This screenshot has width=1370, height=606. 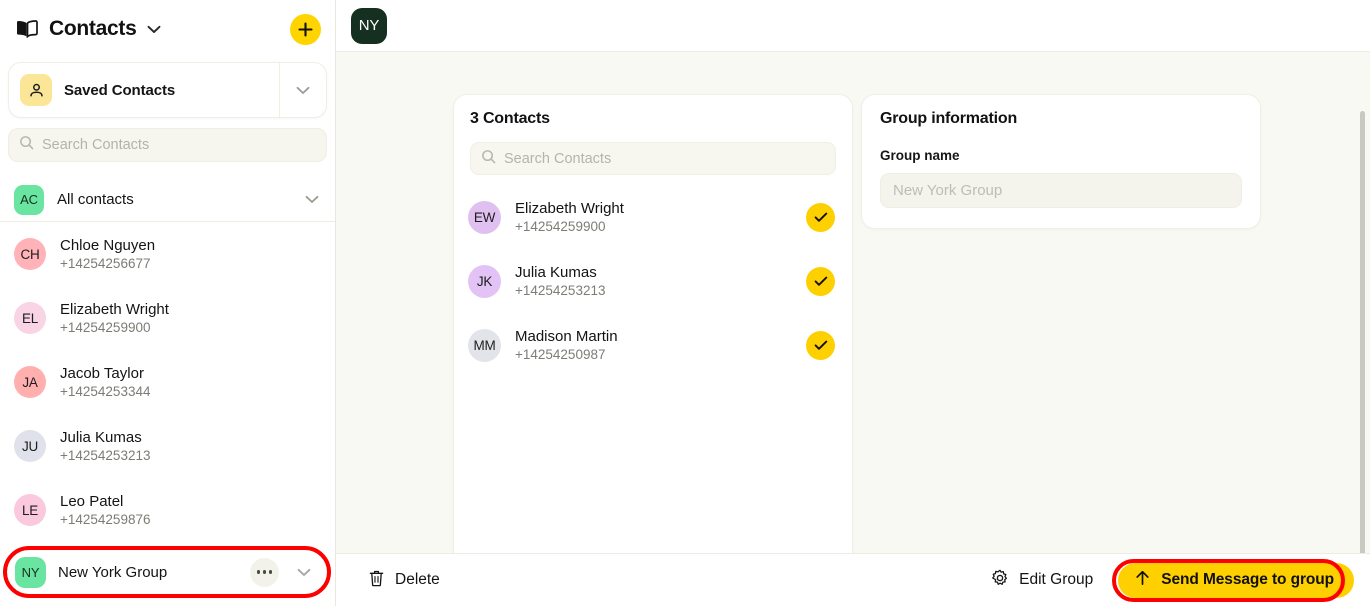 I want to click on saved-contacts-label-group: Saved Contacts, so click(x=144, y=90).